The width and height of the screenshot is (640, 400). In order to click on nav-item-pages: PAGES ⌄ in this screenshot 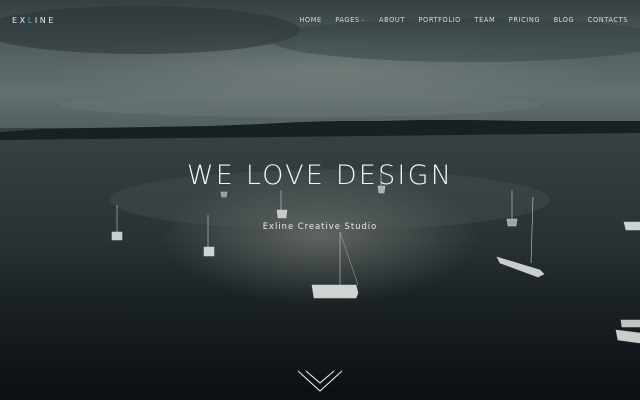, I will do `click(350, 20)`.